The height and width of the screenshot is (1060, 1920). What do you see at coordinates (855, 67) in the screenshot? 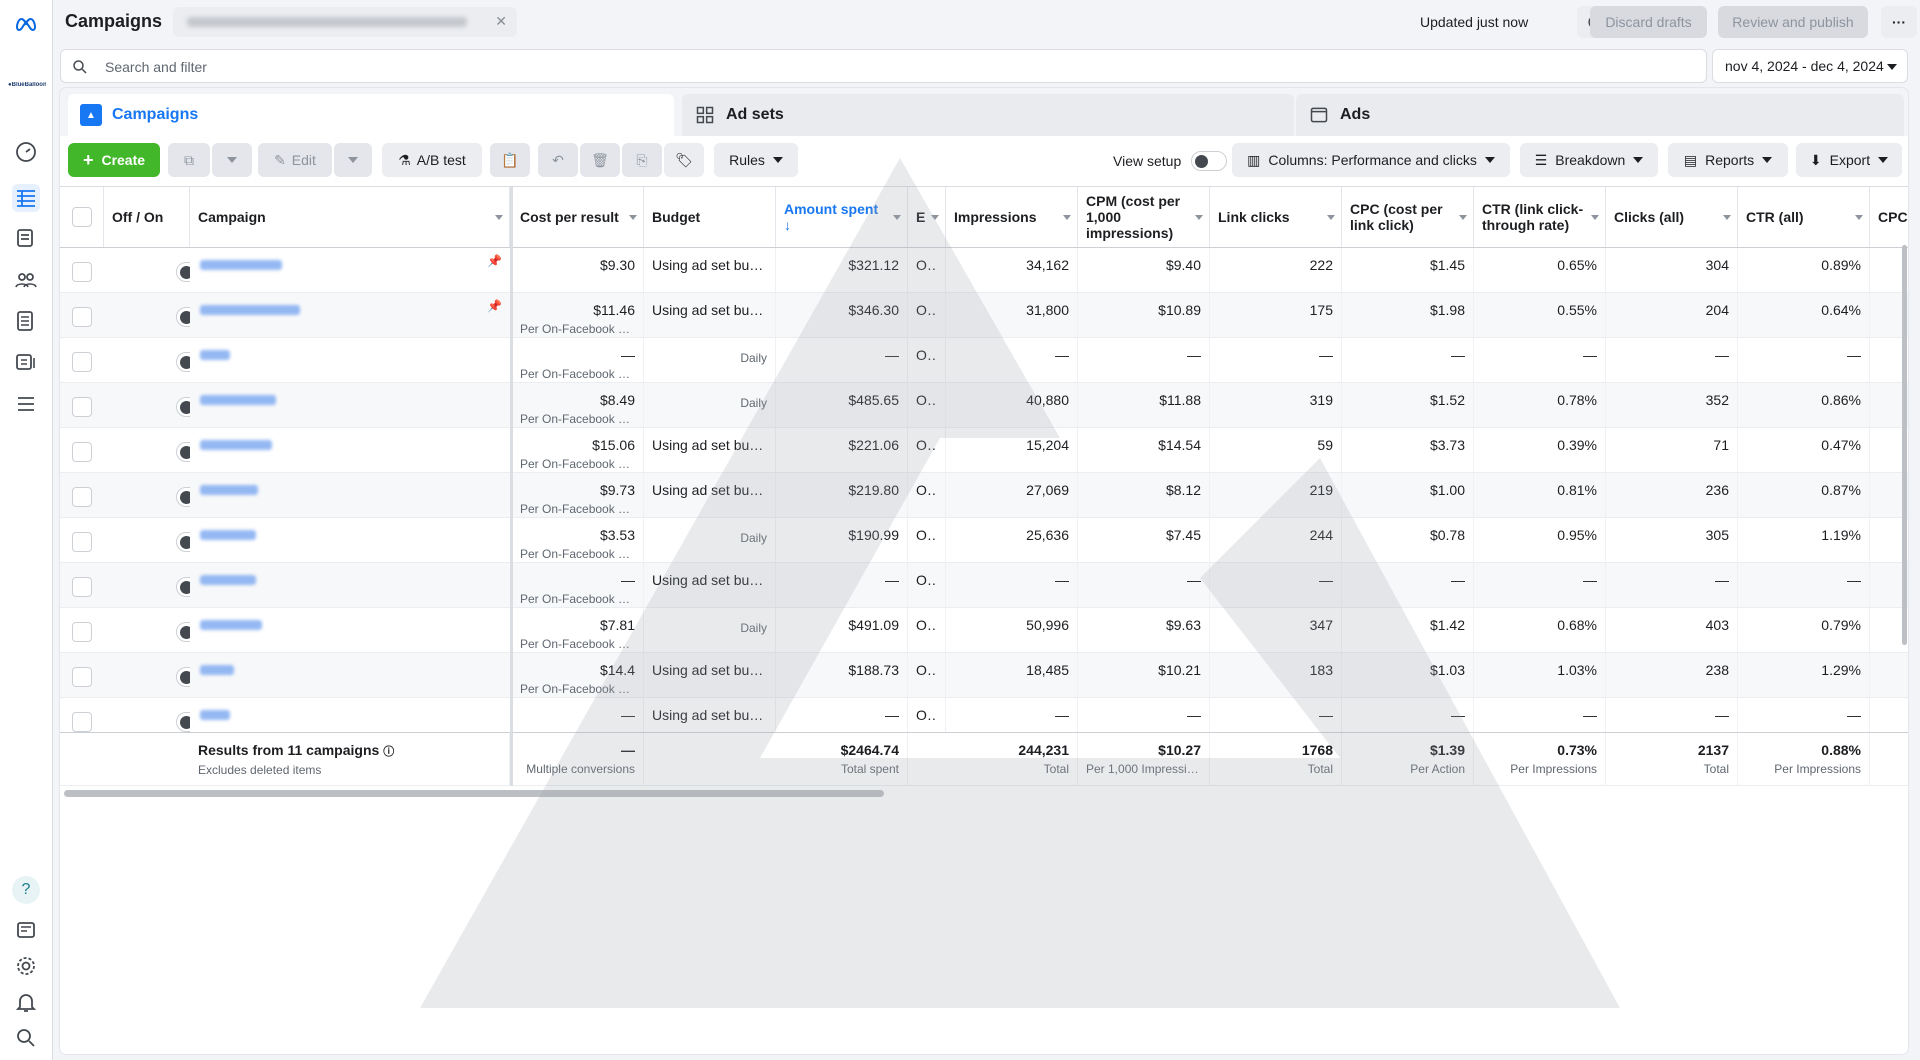
I see `search-input` at bounding box center [855, 67].